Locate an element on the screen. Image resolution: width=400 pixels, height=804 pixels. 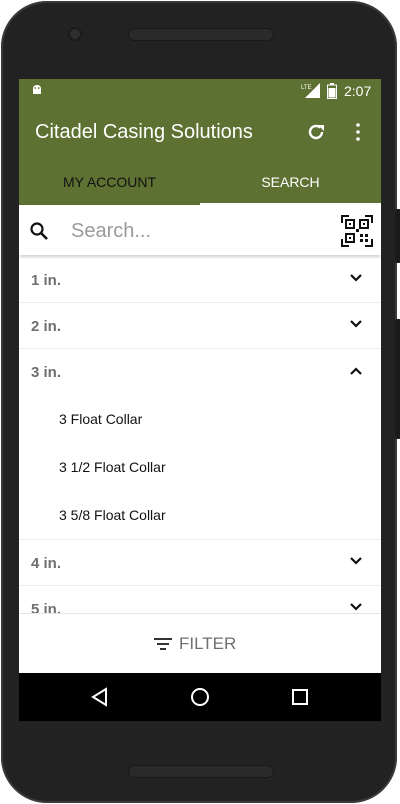
back-icon is located at coordinates (100, 697).